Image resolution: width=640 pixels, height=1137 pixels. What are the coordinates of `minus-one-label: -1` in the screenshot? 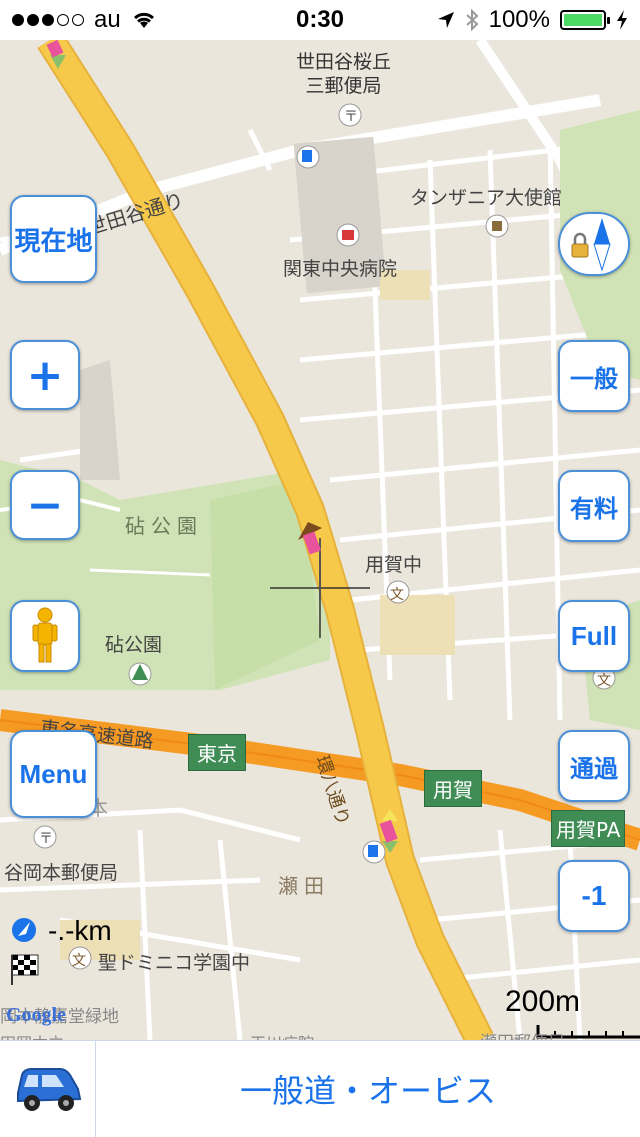 It's located at (594, 895).